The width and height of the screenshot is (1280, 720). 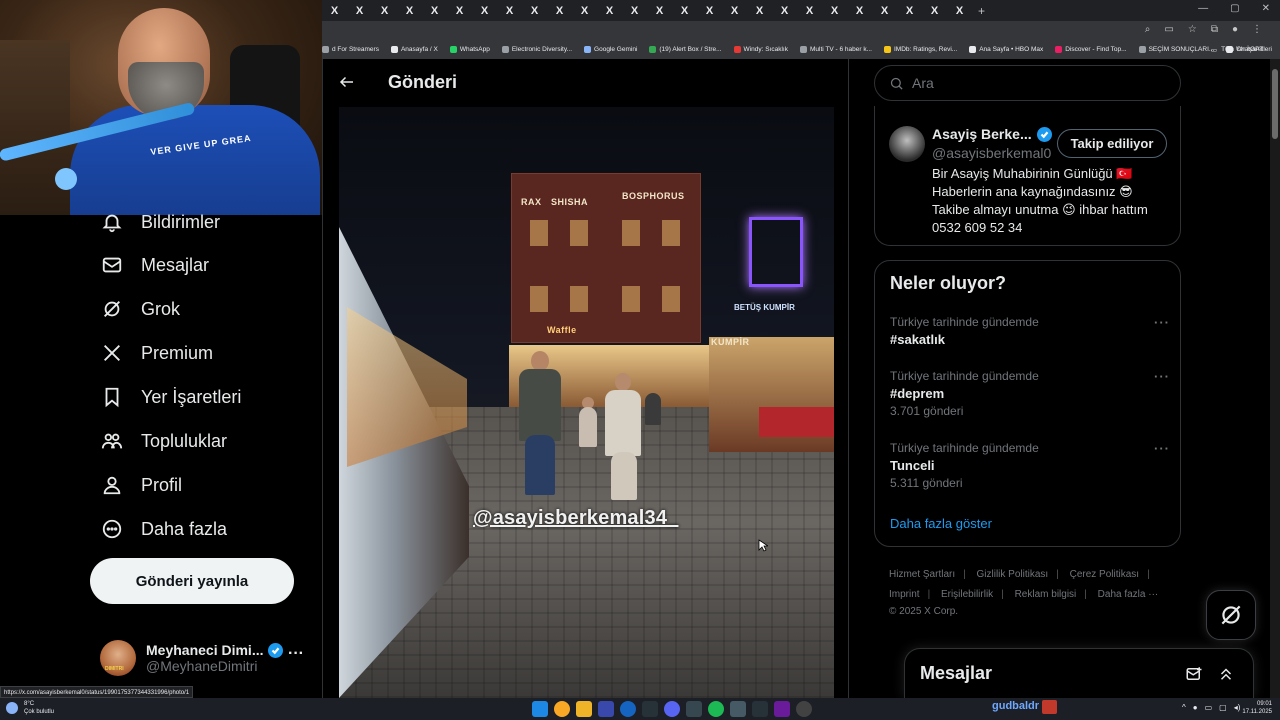 I want to click on bookmark-item: WhatsApp, so click(x=469, y=49).